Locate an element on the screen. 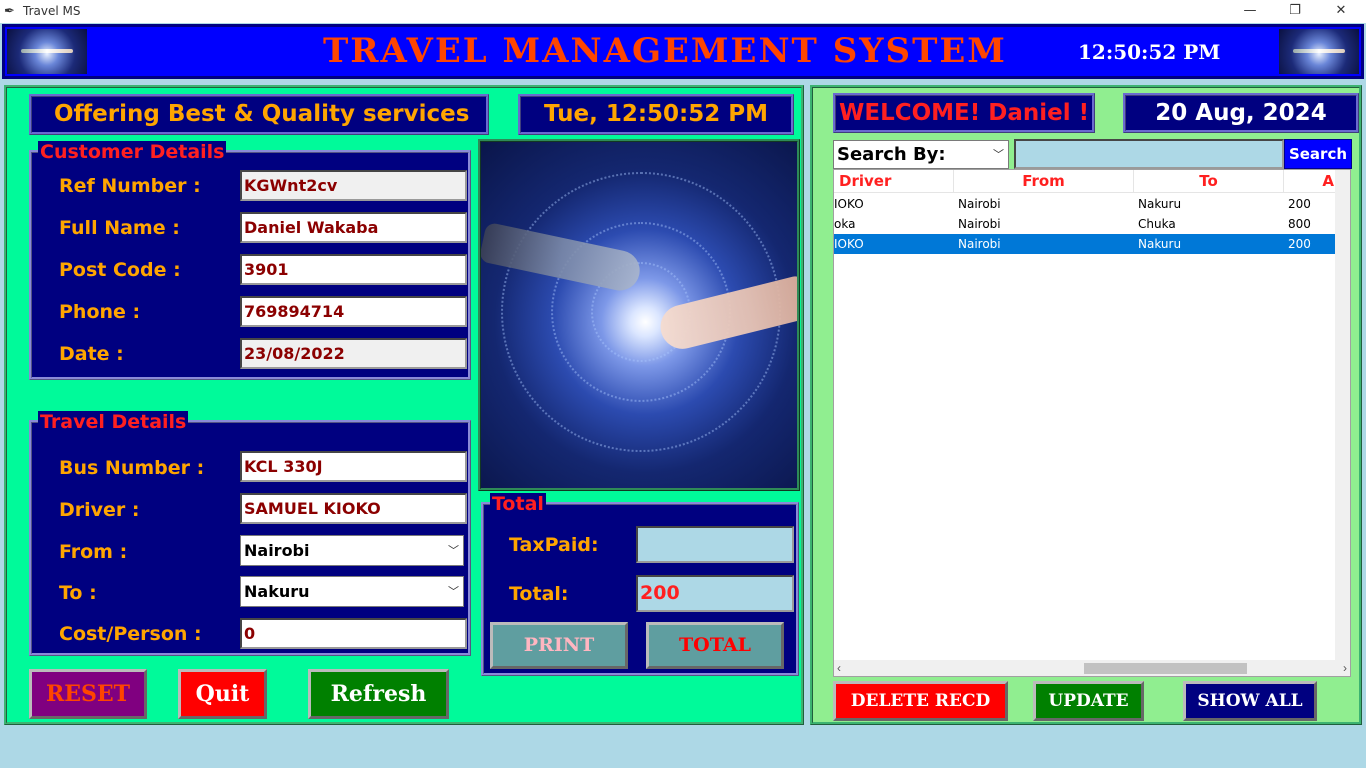 Image resolution: width=1366 pixels, height=768 pixels. search-by-select: Search By: ﹀ is located at coordinates (921, 154).